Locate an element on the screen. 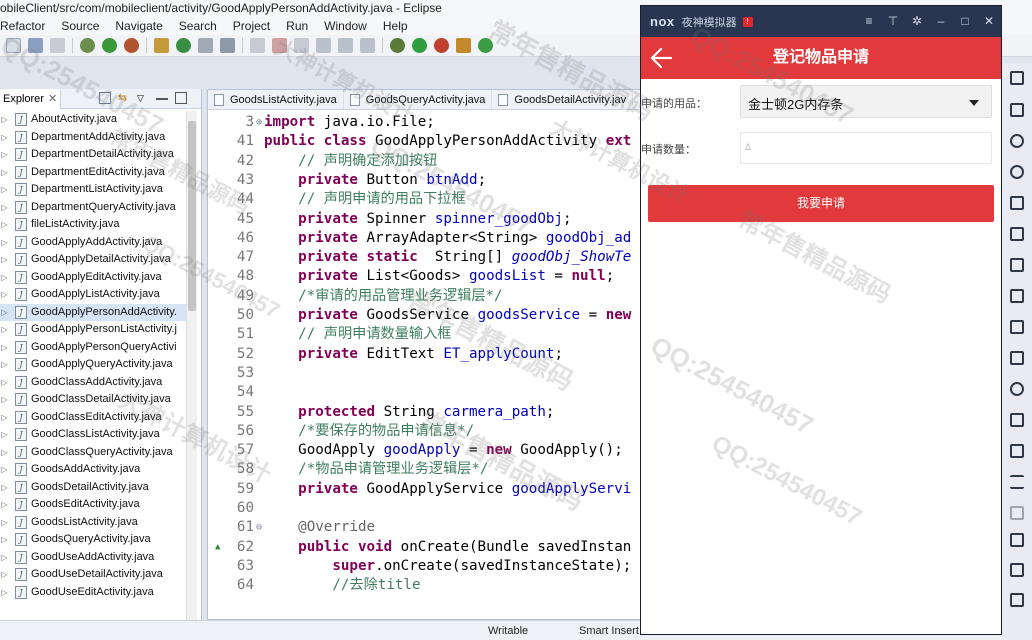 The image size is (1032, 640). keyboard-icon is located at coordinates (1017, 513).